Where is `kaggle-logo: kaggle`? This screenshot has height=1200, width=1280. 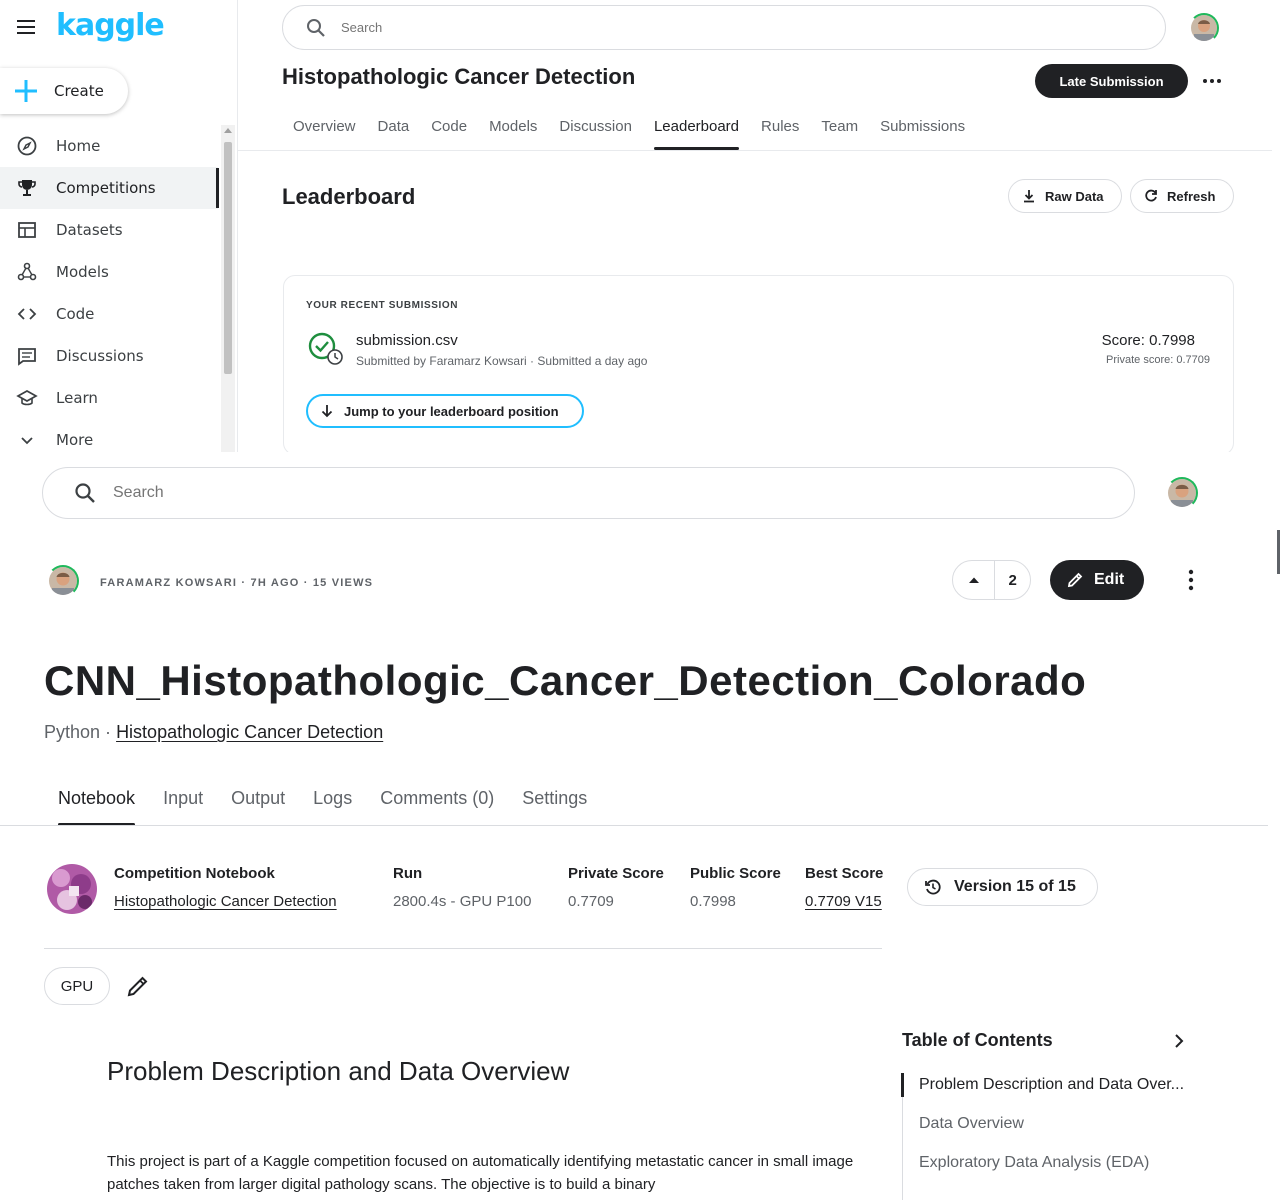 kaggle-logo: kaggle is located at coordinates (110, 25).